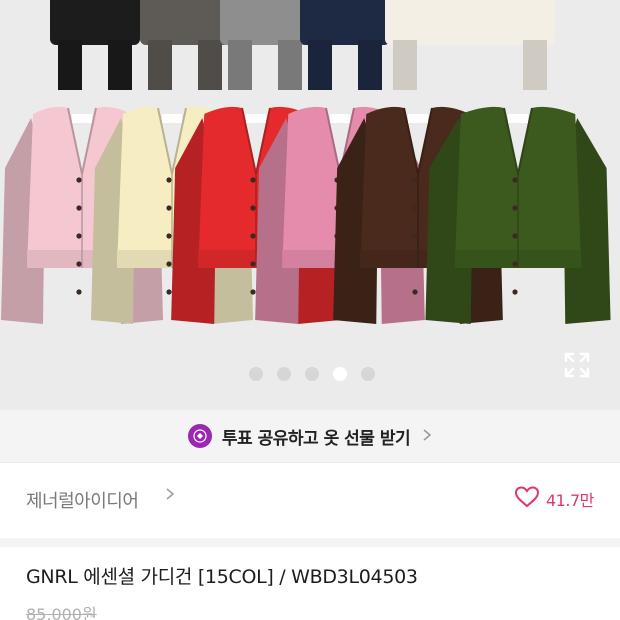 The height and width of the screenshot is (620, 620). Describe the element at coordinates (316, 438) in the screenshot. I see `promo-text: 투표 공유하고 옷 선물 받기` at that location.